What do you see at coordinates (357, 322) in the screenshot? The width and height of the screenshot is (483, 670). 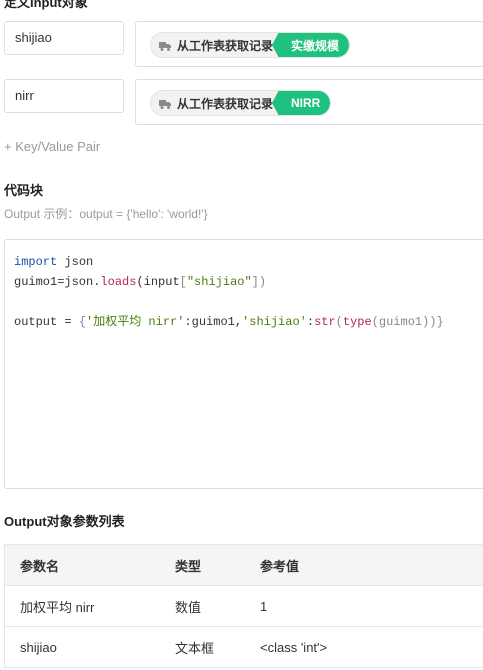 I see `code-token: type` at bounding box center [357, 322].